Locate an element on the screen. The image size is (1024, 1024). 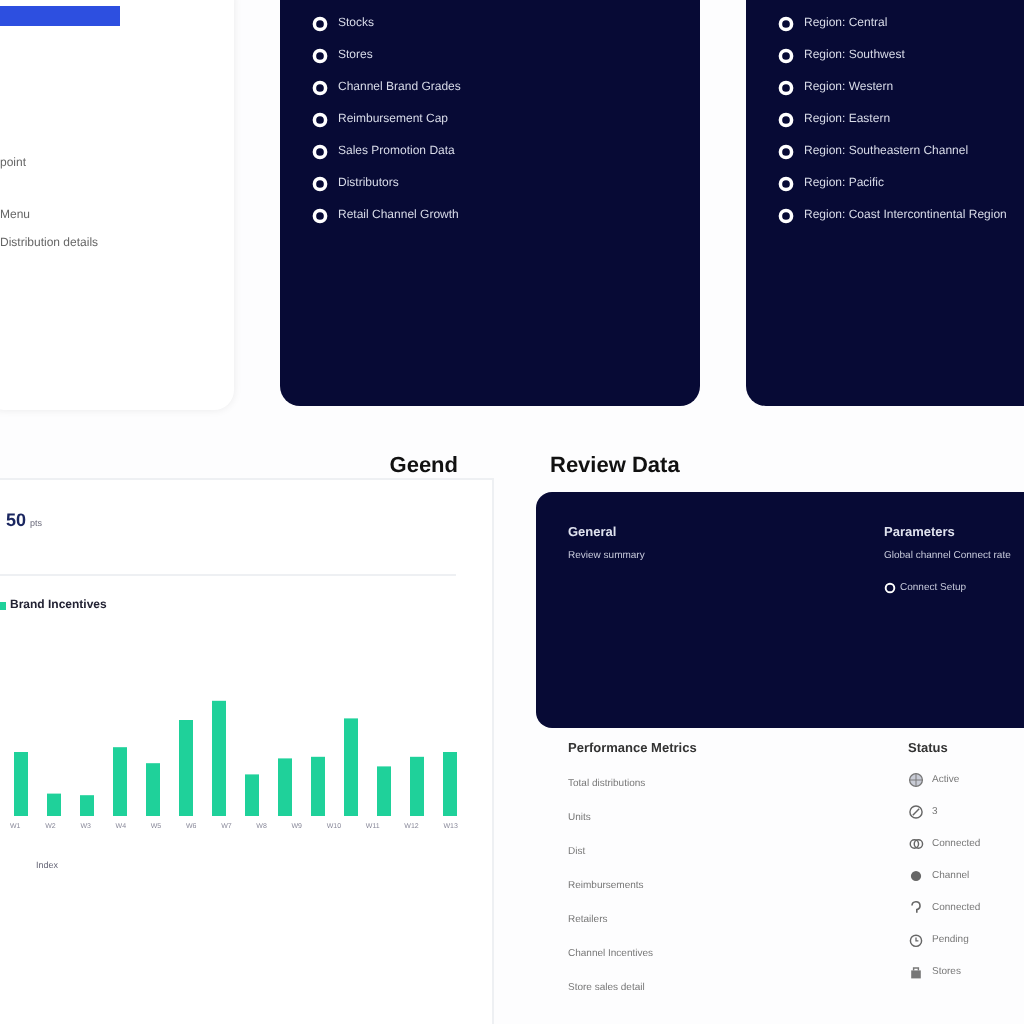
slash-circle-icon is located at coordinates (916, 811).